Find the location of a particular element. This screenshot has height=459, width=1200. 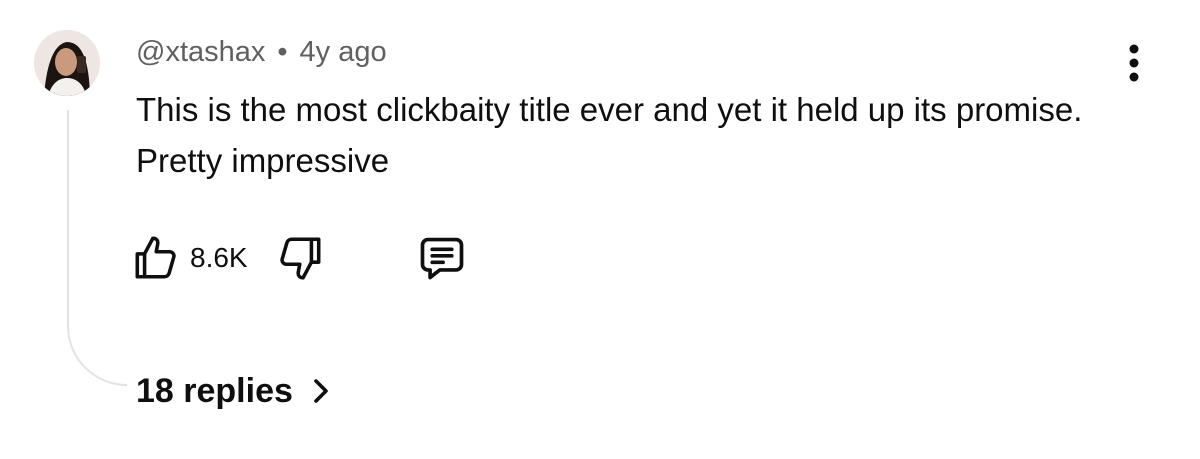

thumbs-down-icon is located at coordinates (300, 258).